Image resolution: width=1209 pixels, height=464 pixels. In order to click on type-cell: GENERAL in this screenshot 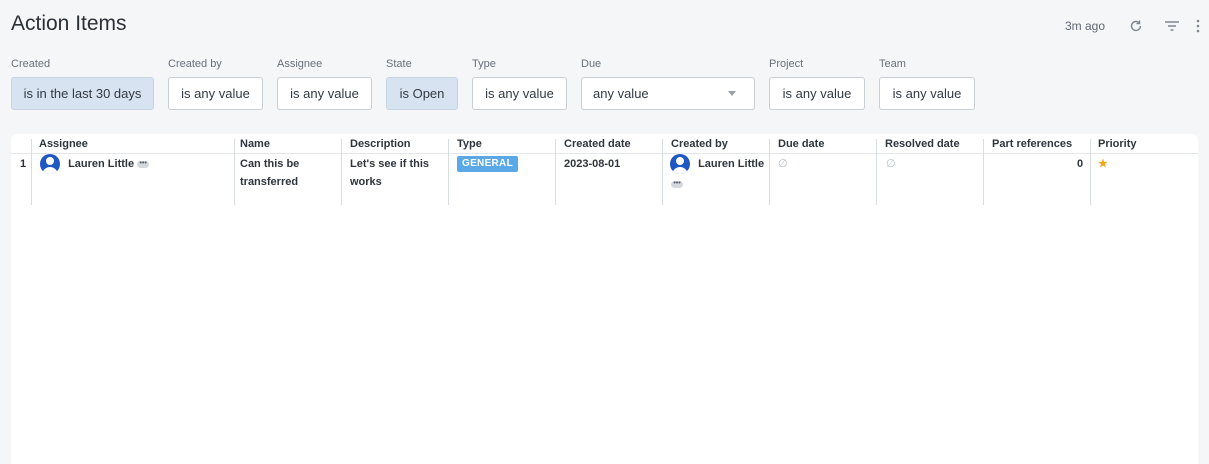, I will do `click(487, 164)`.